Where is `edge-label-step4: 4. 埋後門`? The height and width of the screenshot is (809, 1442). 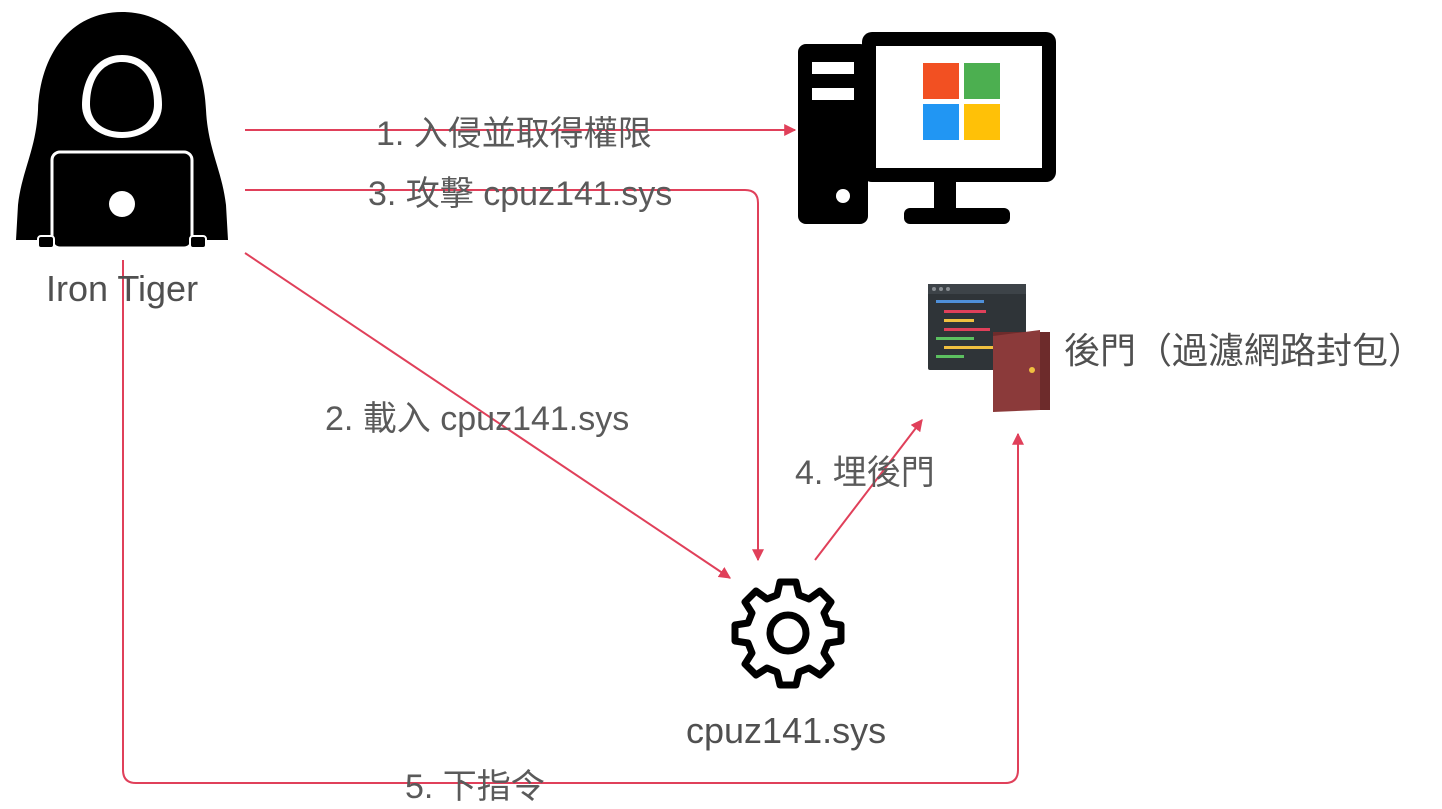
edge-label-step4: 4. 埋後門 is located at coordinates (865, 473).